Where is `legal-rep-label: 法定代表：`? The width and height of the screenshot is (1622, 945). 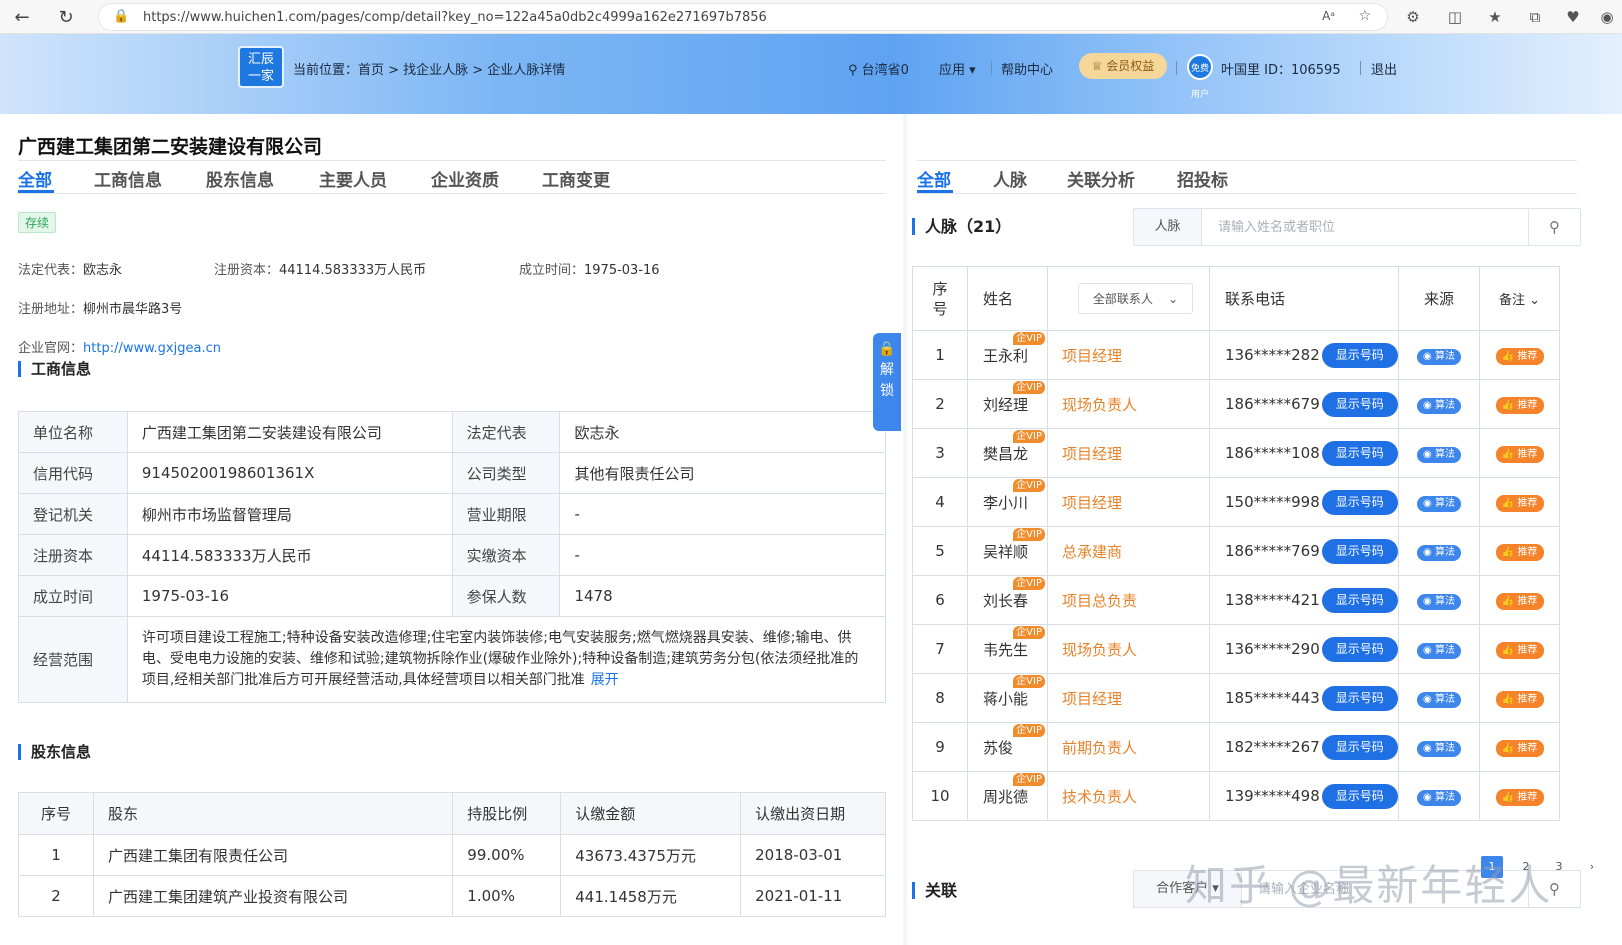 legal-rep-label: 法定代表： is located at coordinates (51, 270).